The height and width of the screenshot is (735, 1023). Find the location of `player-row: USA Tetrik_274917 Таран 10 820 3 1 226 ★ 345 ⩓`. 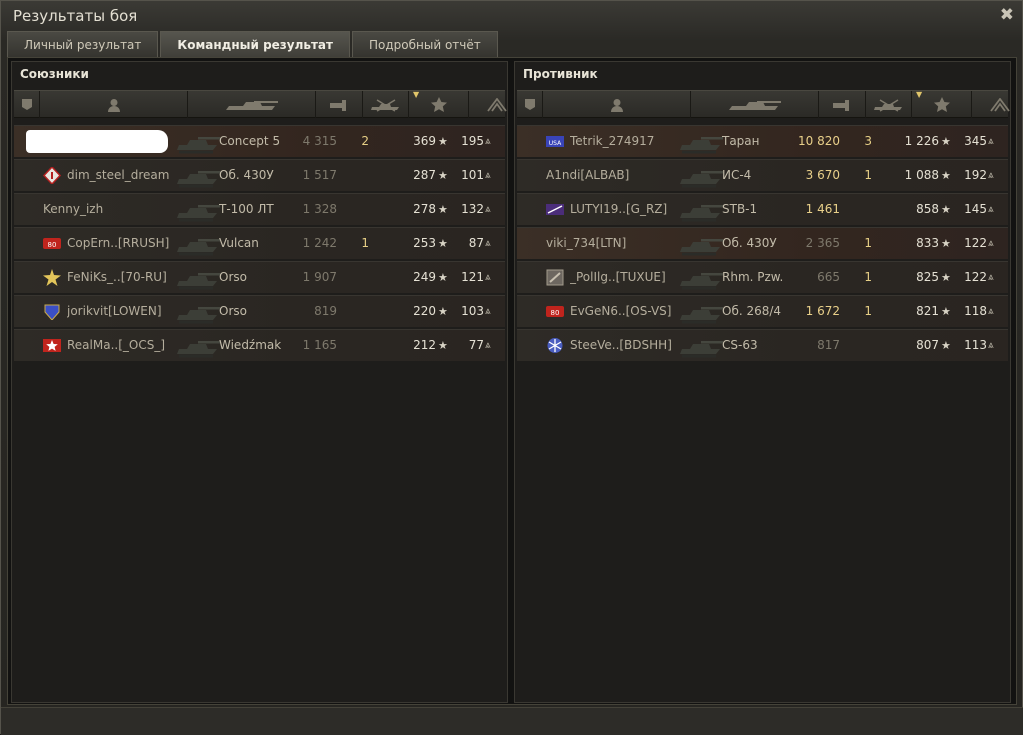

player-row: USA Tetrik_274917 Таран 10 820 3 1 226 ★ 345 ⩓ is located at coordinates (762, 141).